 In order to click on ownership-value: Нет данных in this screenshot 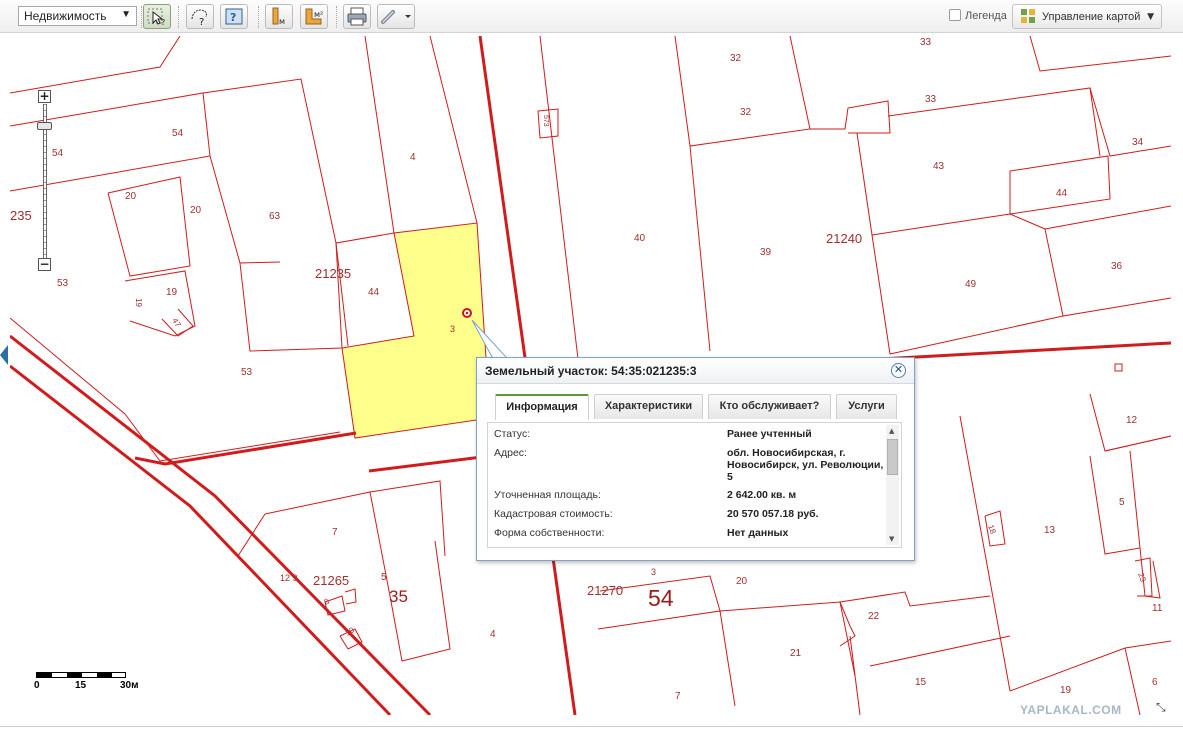, I will do `click(758, 533)`.